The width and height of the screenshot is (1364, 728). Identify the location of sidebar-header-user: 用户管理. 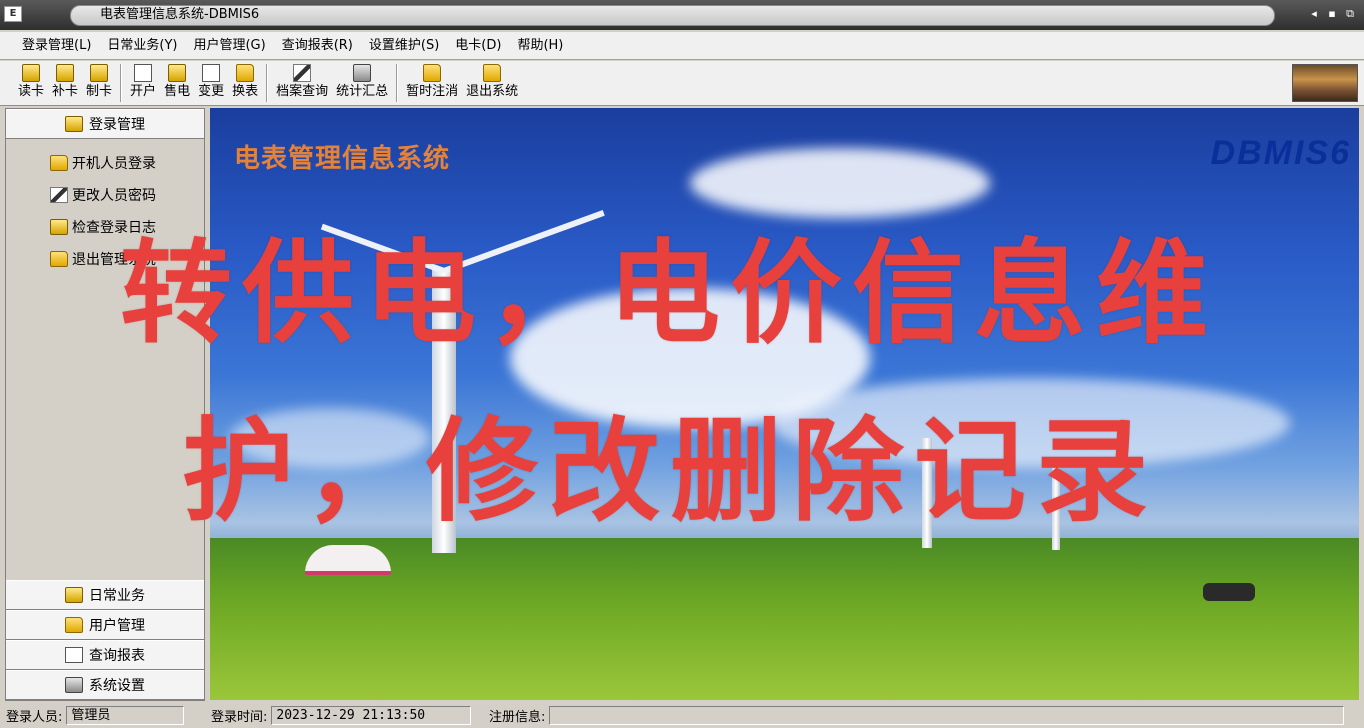
(105, 625).